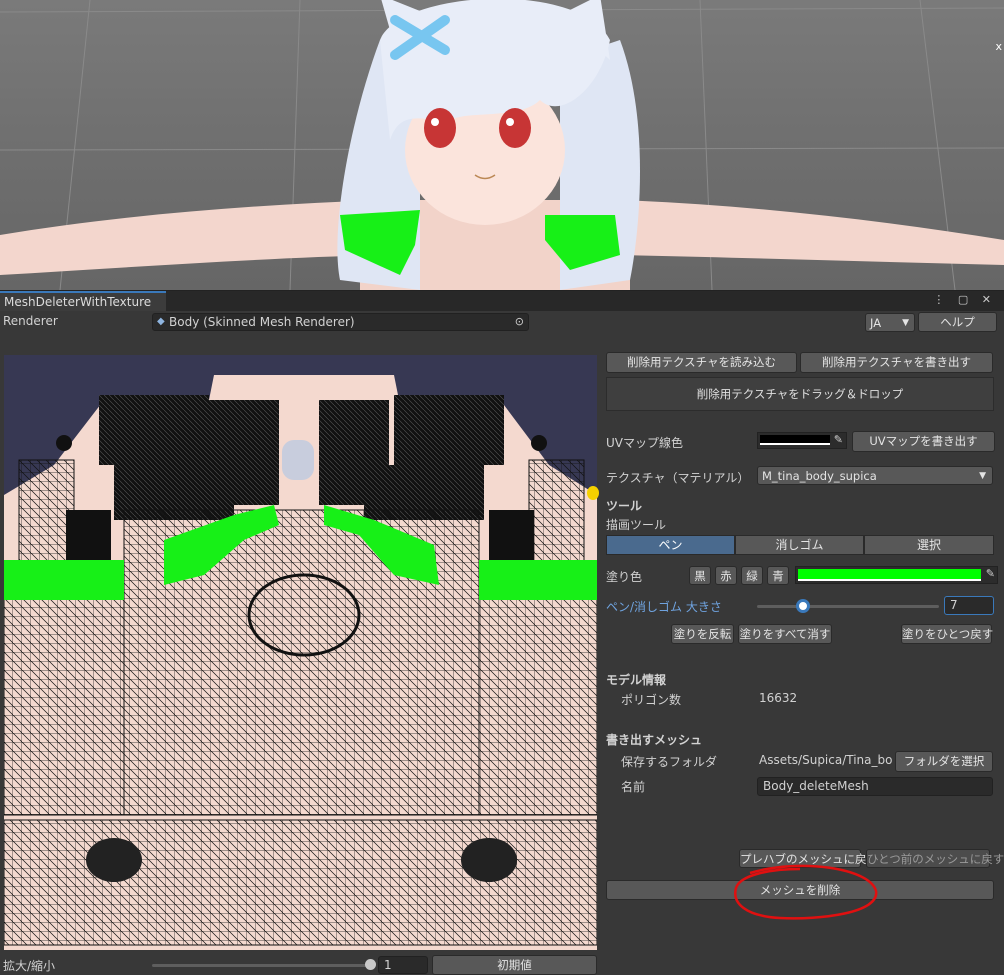 This screenshot has width=1004, height=975. I want to click on invert-paint-button: 塗りを反転, so click(702, 634).